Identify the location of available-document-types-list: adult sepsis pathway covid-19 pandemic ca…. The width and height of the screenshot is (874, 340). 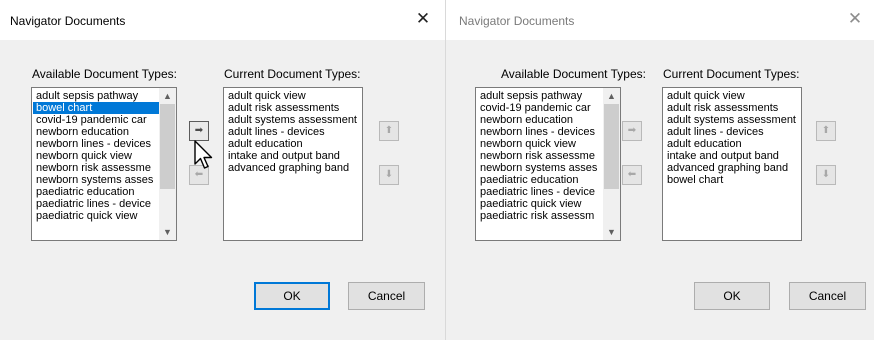
(548, 164).